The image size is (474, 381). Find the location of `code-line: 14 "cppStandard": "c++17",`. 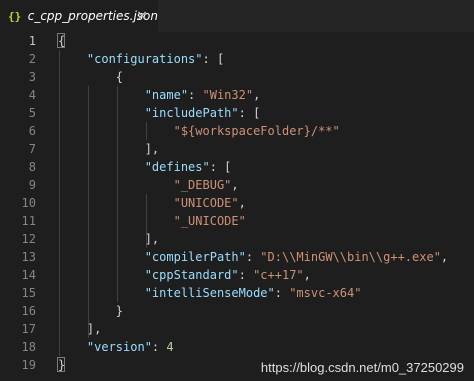

code-line: 14 "cppStandard": "c++17", is located at coordinates (237, 275).